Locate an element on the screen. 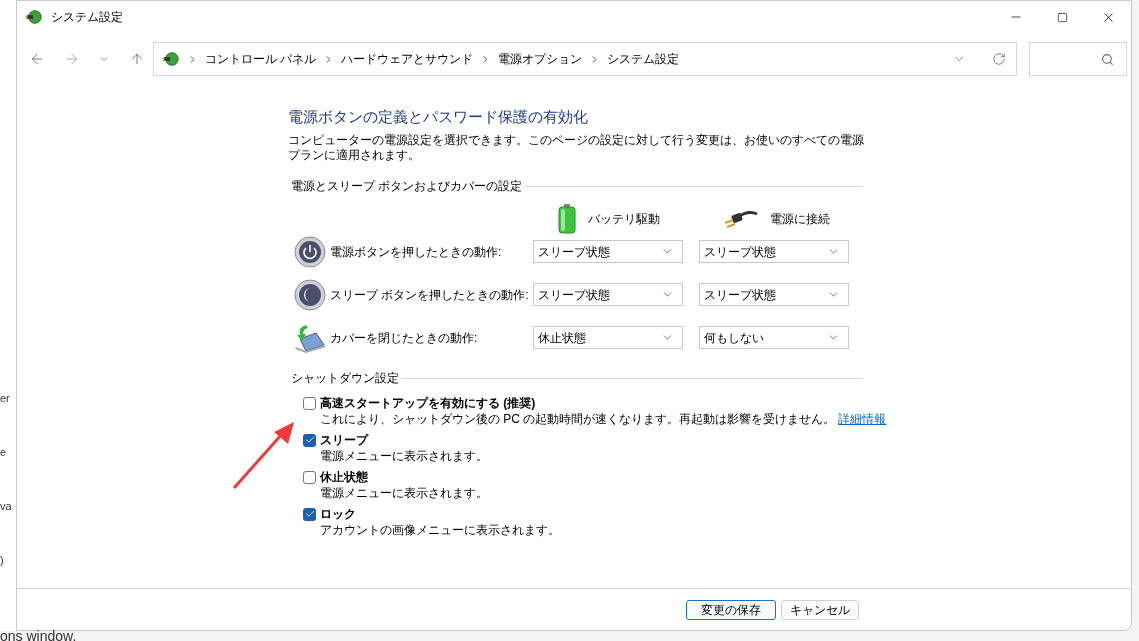 This screenshot has height=641, width=1139. checkbox-label: ロック is located at coordinates (338, 514).